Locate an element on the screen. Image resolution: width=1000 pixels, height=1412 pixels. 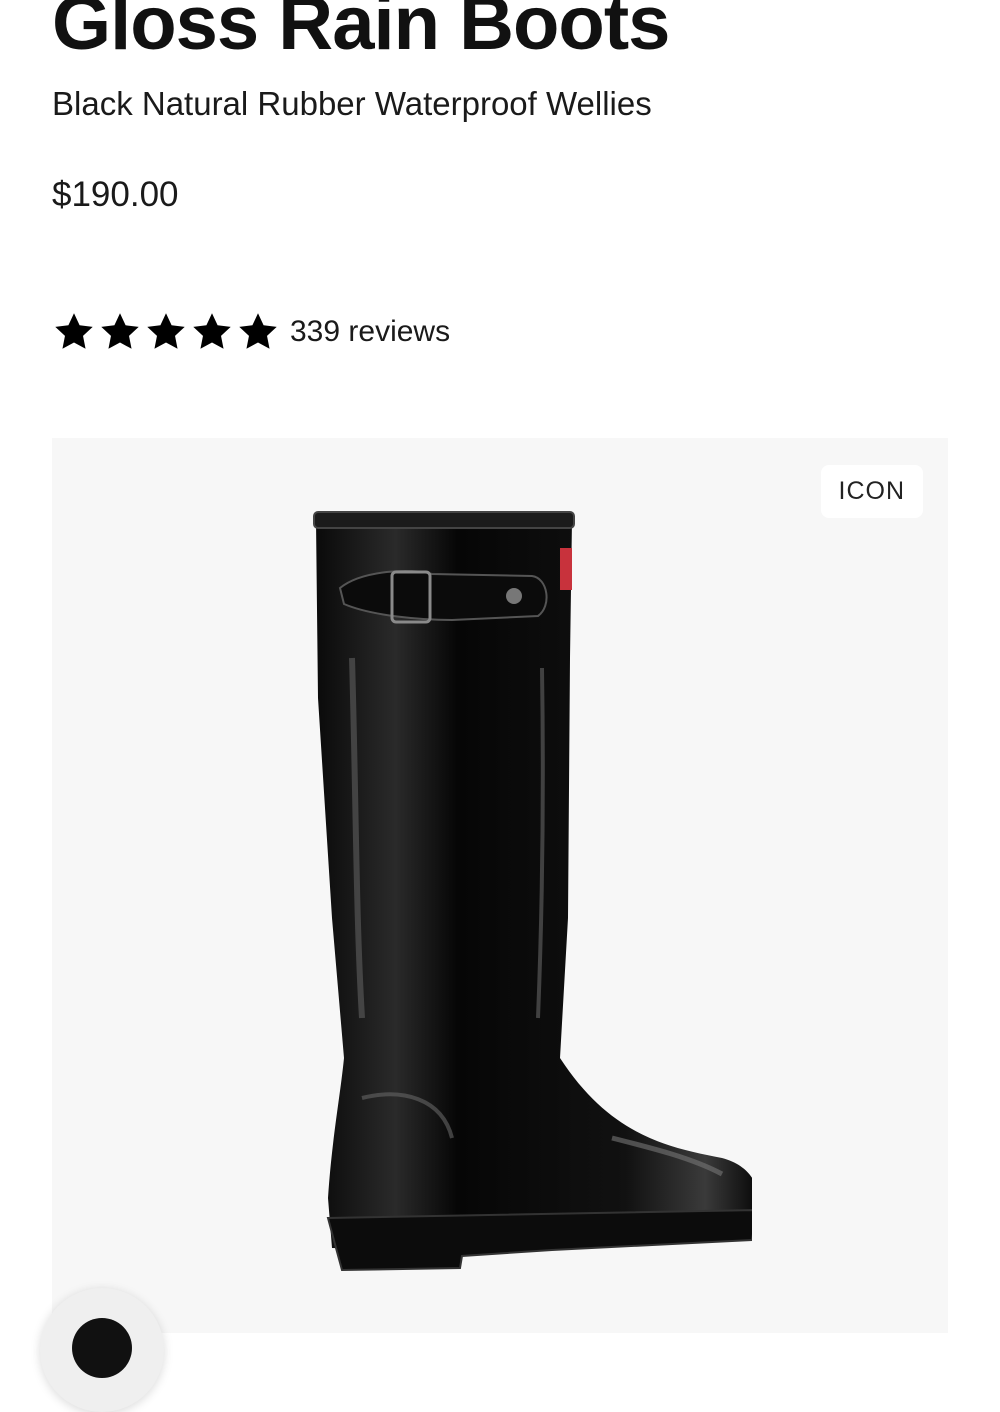
product-price: $190.00 is located at coordinates (115, 194).